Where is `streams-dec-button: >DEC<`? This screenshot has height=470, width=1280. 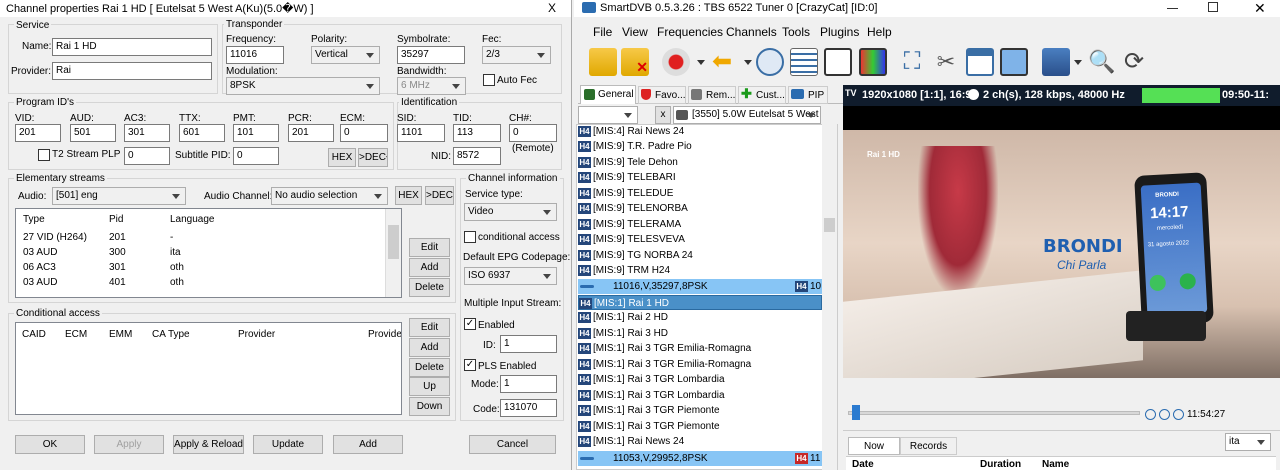
streams-dec-button: >DEC< is located at coordinates (439, 195).